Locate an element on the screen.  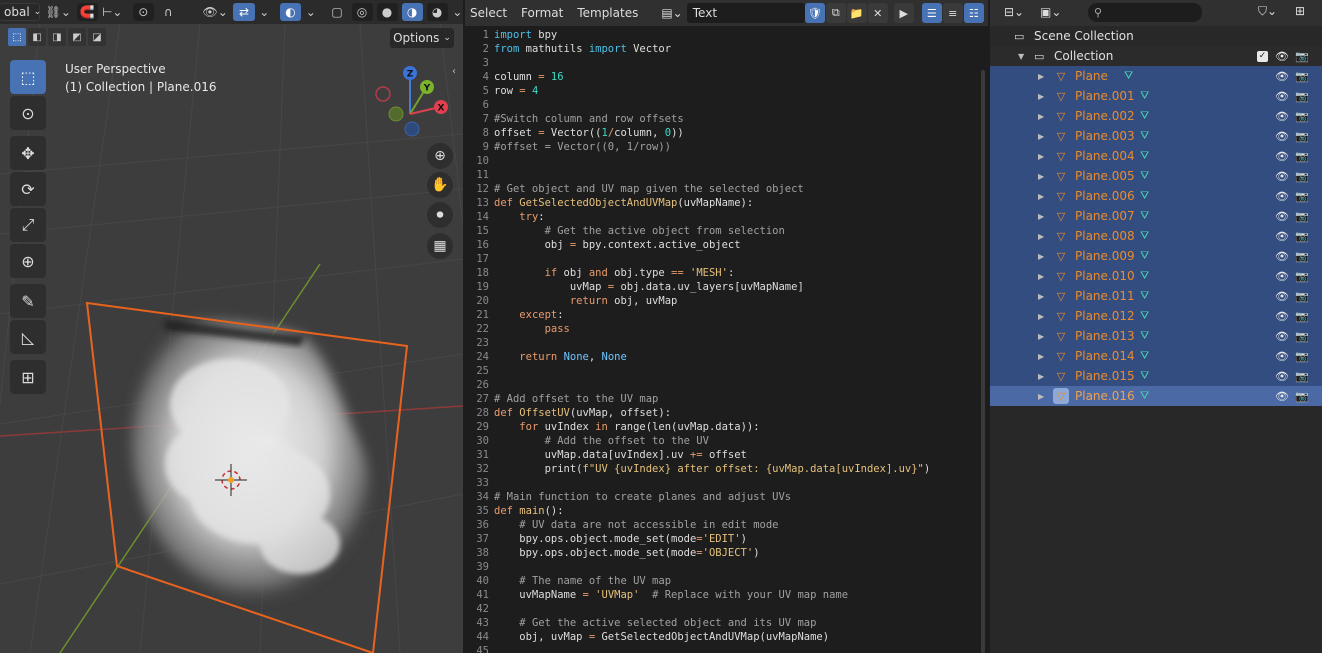
menu-format: Format is located at coordinates (542, 13).